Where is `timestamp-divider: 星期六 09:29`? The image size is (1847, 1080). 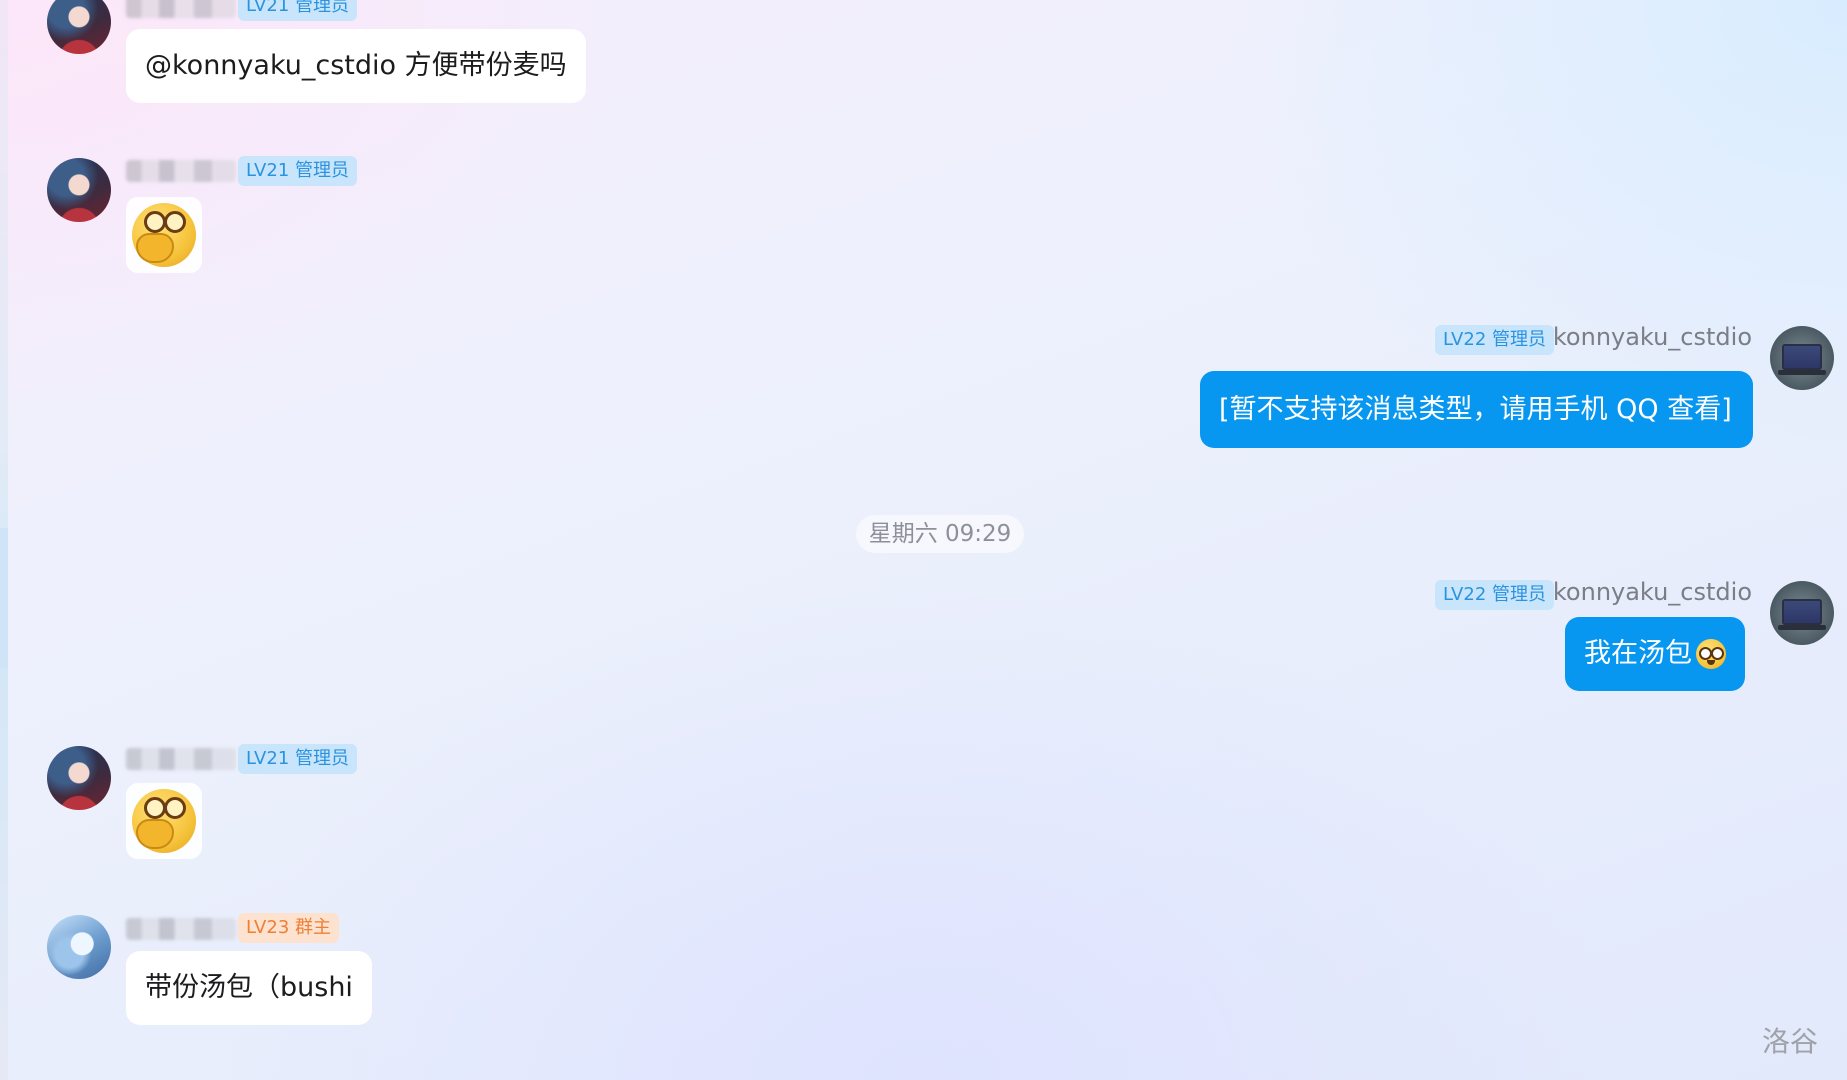 timestamp-divider: 星期六 09:29 is located at coordinates (940, 534).